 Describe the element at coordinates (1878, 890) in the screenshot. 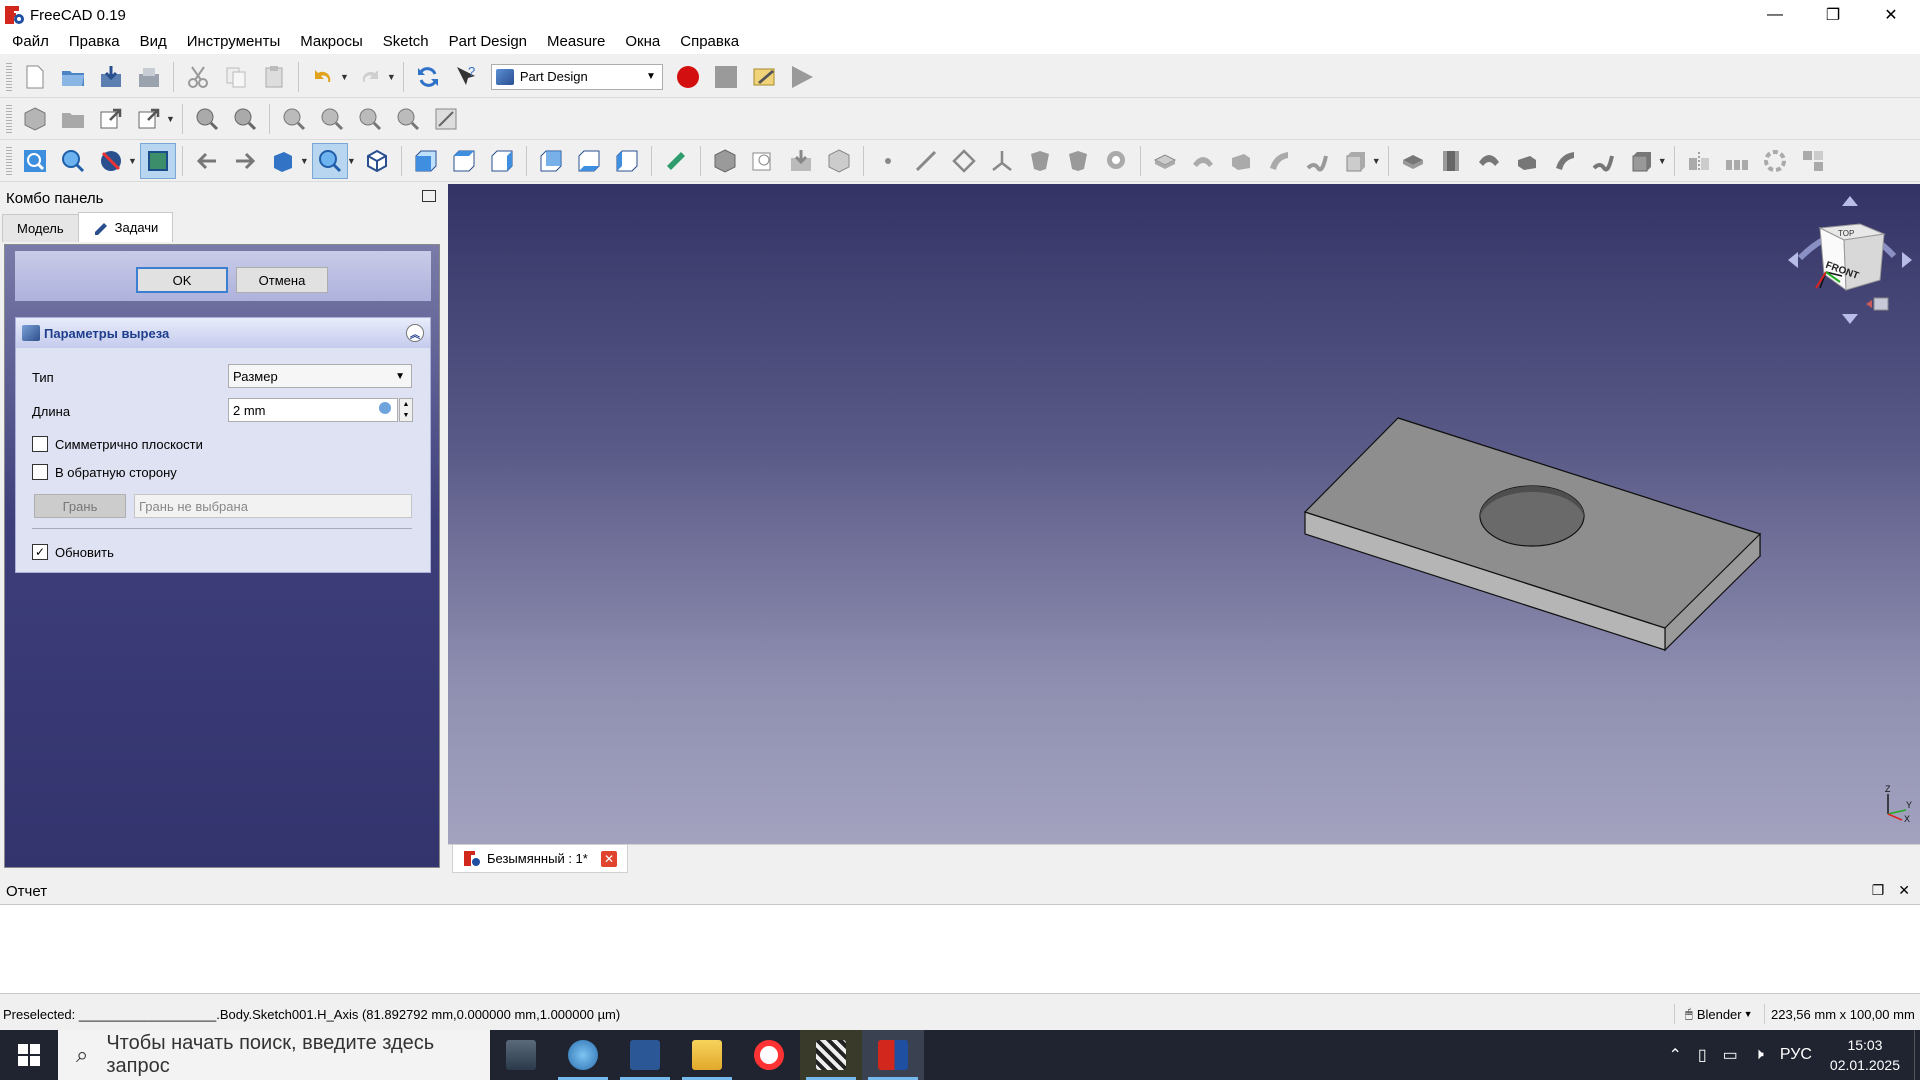

I see `float-report-icon: ❐` at that location.